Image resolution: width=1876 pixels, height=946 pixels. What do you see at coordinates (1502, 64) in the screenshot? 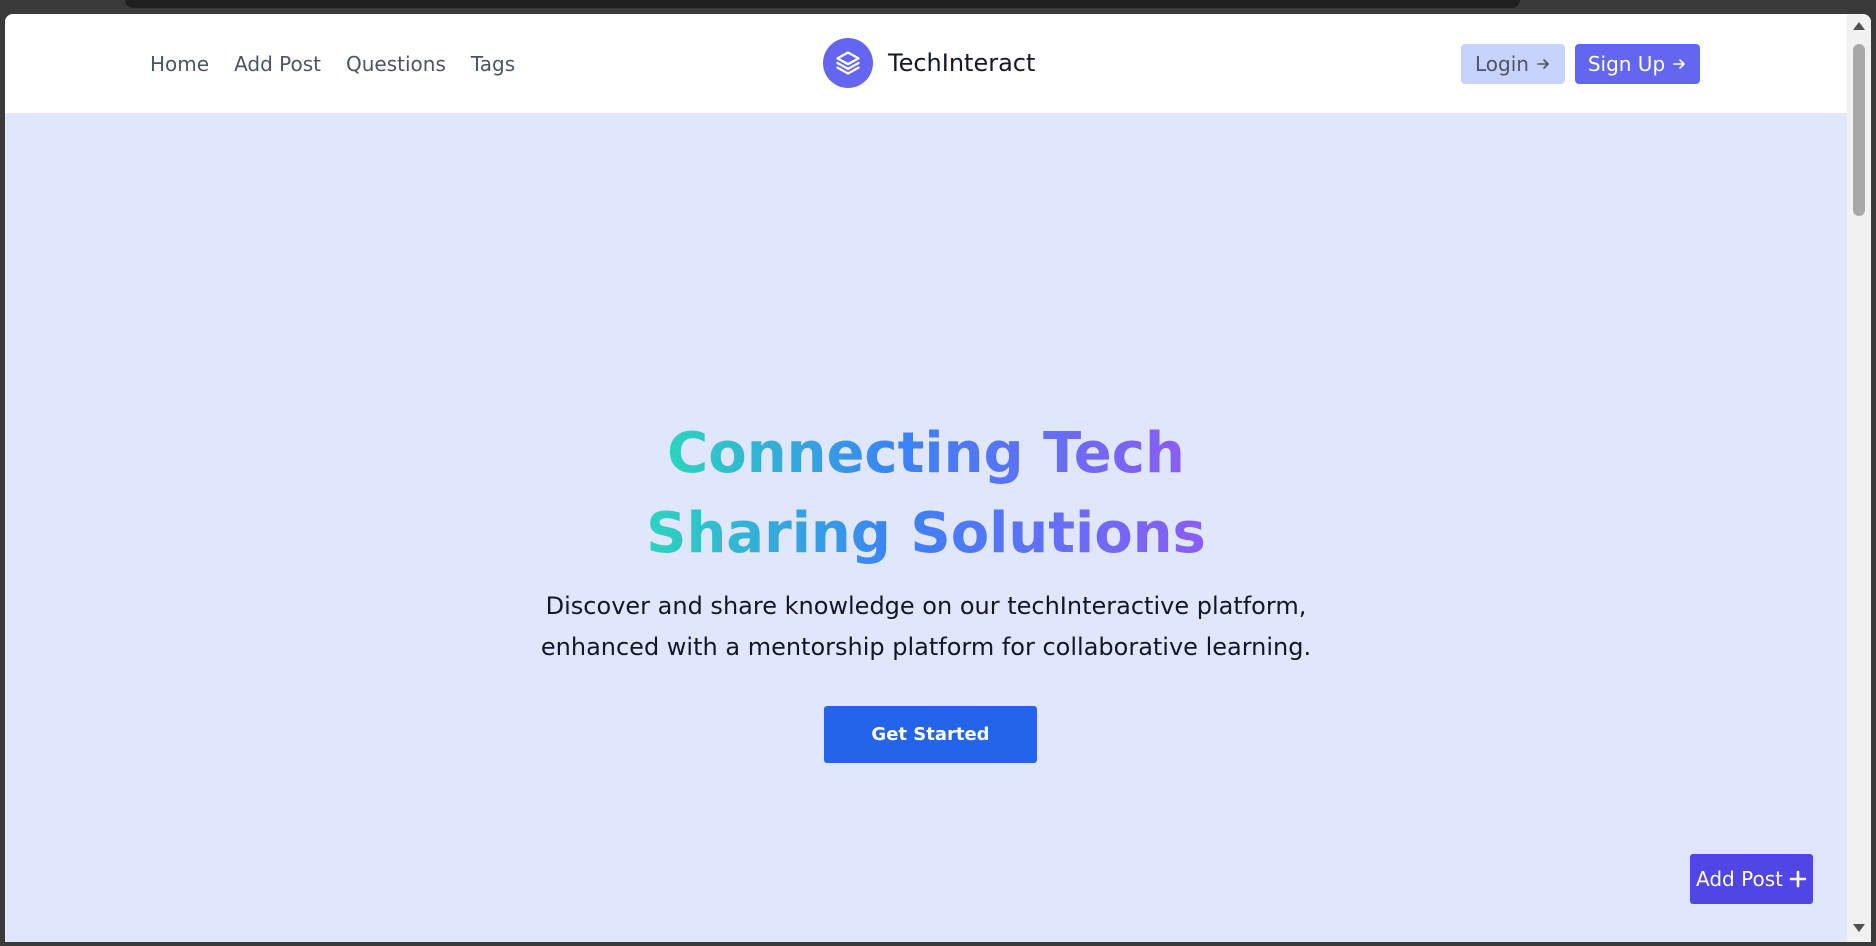
I see `login-label: Login` at bounding box center [1502, 64].